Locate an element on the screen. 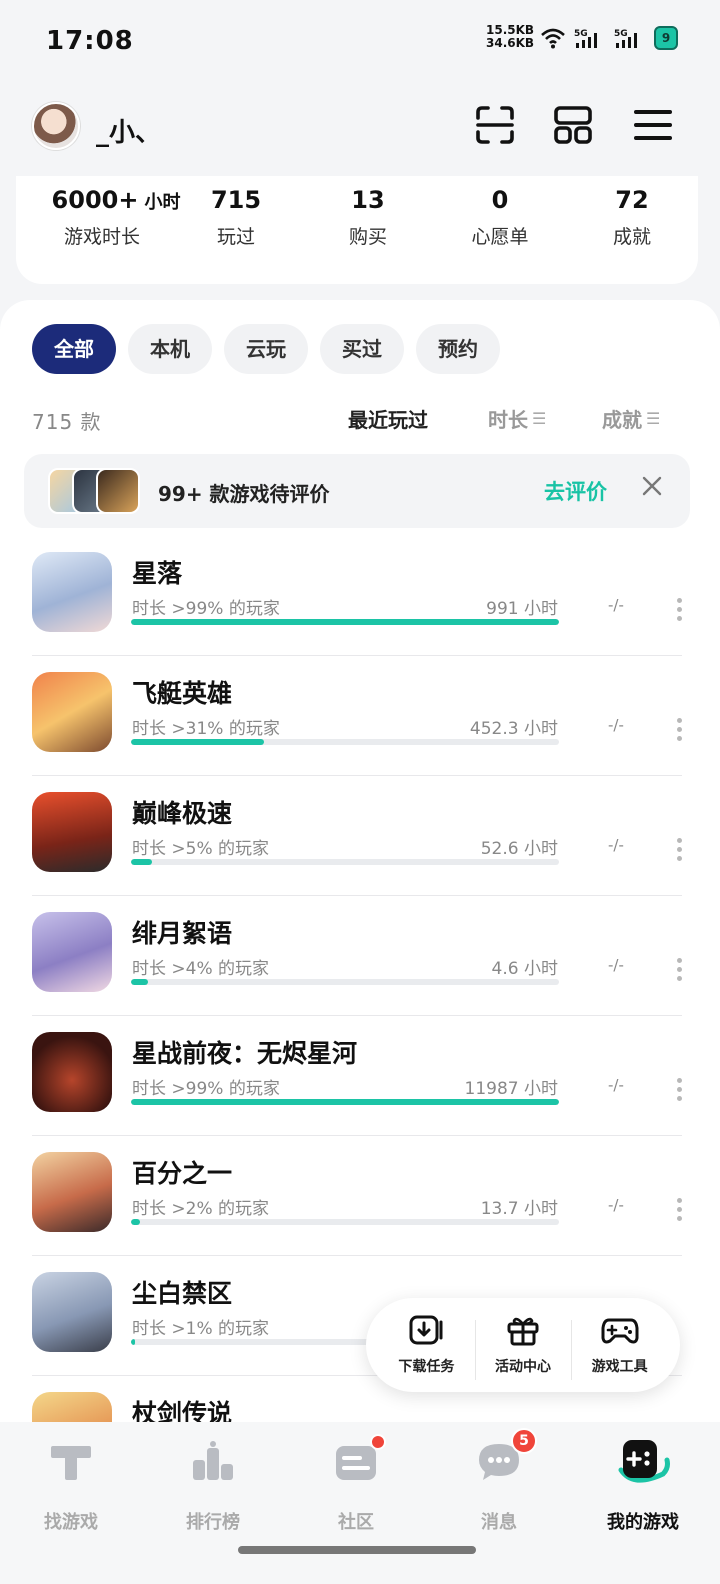 The width and height of the screenshot is (720, 1584). game-row: 飞艇英雄 时长 >31% 的玩家 452.3 小时 -/- is located at coordinates (360, 716).